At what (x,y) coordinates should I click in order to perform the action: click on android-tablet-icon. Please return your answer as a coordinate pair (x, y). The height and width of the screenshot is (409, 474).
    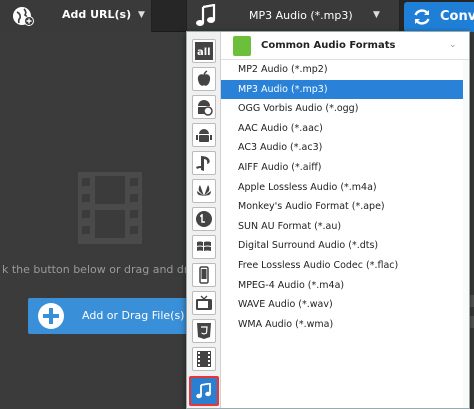
    Looking at the image, I should click on (205, 108).